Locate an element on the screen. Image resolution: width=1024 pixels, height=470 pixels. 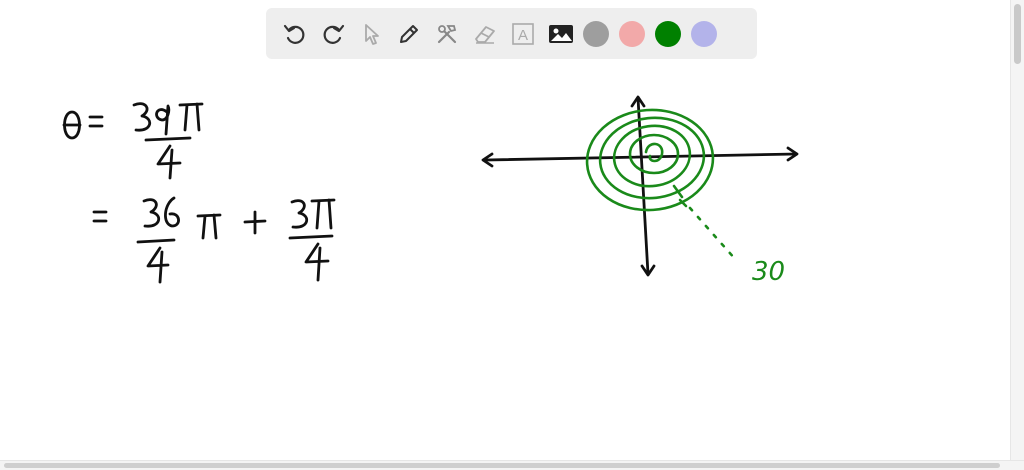
ink-digit-4a is located at coordinates (169, 162).